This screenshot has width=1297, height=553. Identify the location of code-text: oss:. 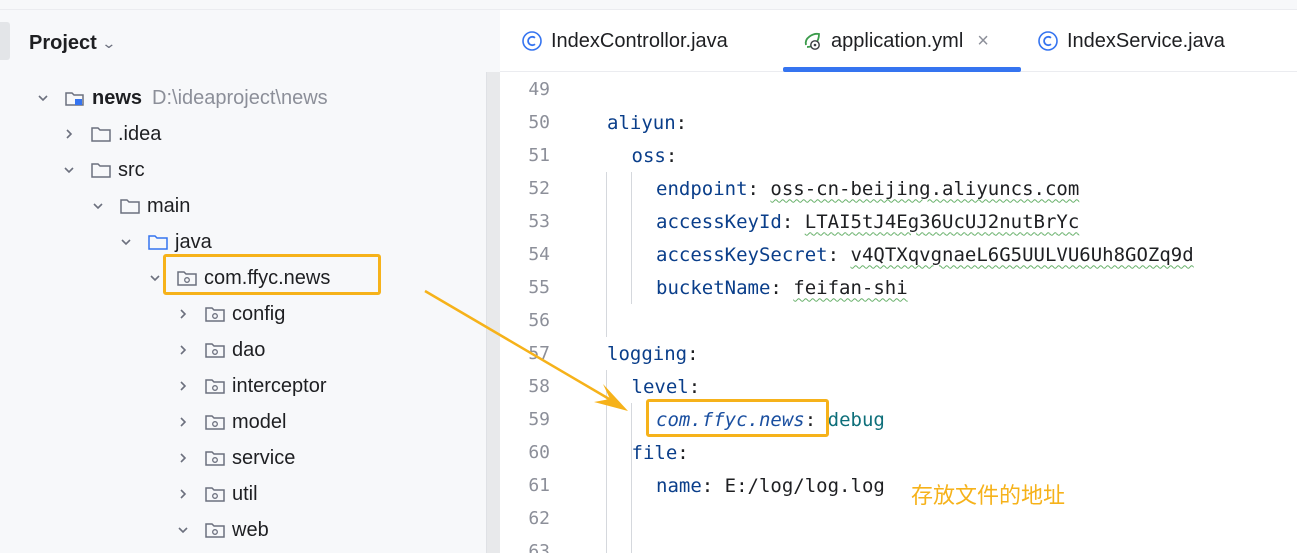
(655, 156).